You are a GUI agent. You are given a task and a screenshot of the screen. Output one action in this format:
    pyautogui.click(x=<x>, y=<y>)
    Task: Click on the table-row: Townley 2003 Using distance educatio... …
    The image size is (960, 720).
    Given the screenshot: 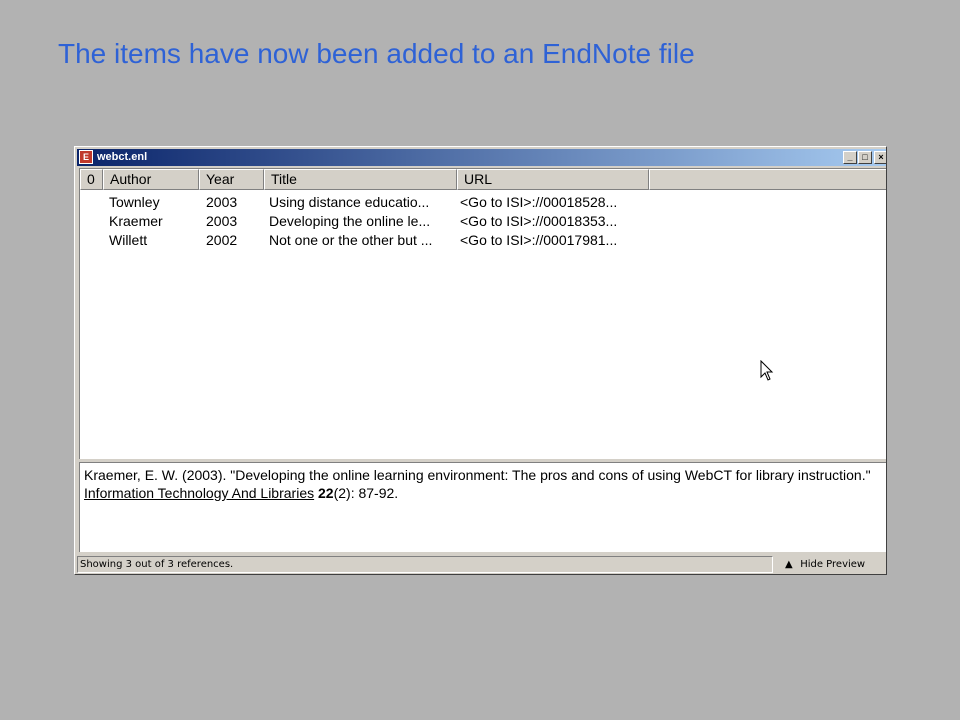 What is the action you would take?
    pyautogui.click(x=483, y=202)
    